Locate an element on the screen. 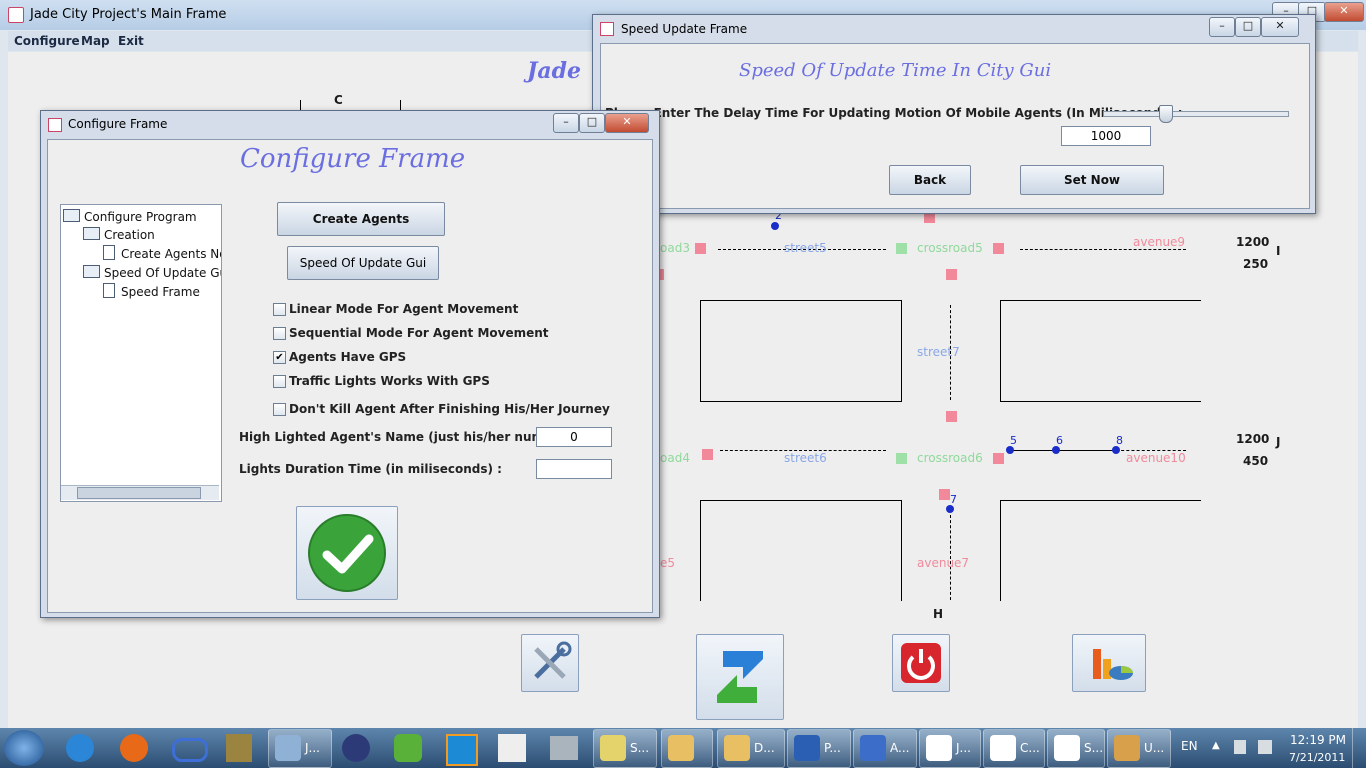 The height and width of the screenshot is (768, 1366). scrollbar-thumb is located at coordinates (139, 493).